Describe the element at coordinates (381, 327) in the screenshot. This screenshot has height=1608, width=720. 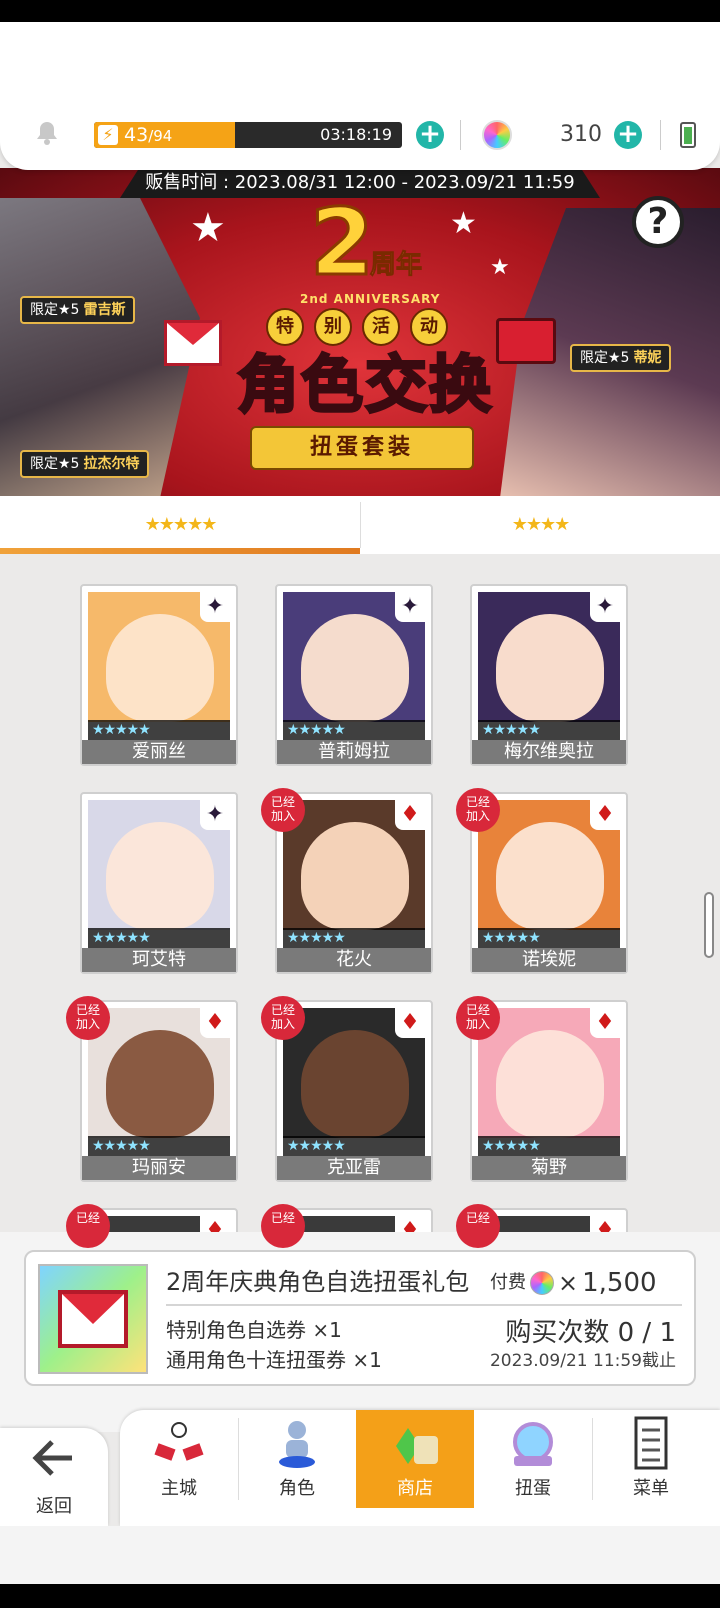
I see `special-char: 活` at that location.